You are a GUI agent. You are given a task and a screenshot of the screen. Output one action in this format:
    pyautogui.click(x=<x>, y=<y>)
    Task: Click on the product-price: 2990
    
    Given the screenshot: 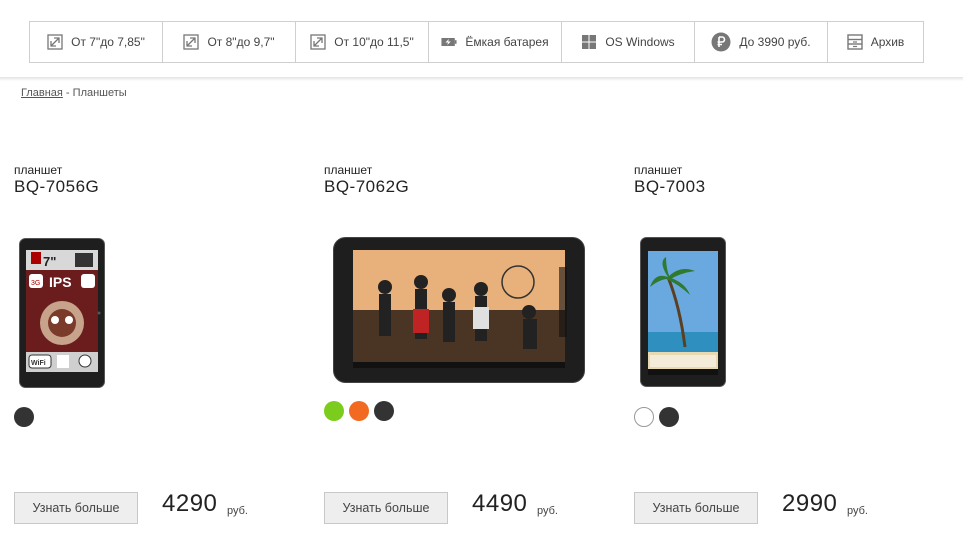 What is the action you would take?
    pyautogui.click(x=810, y=503)
    